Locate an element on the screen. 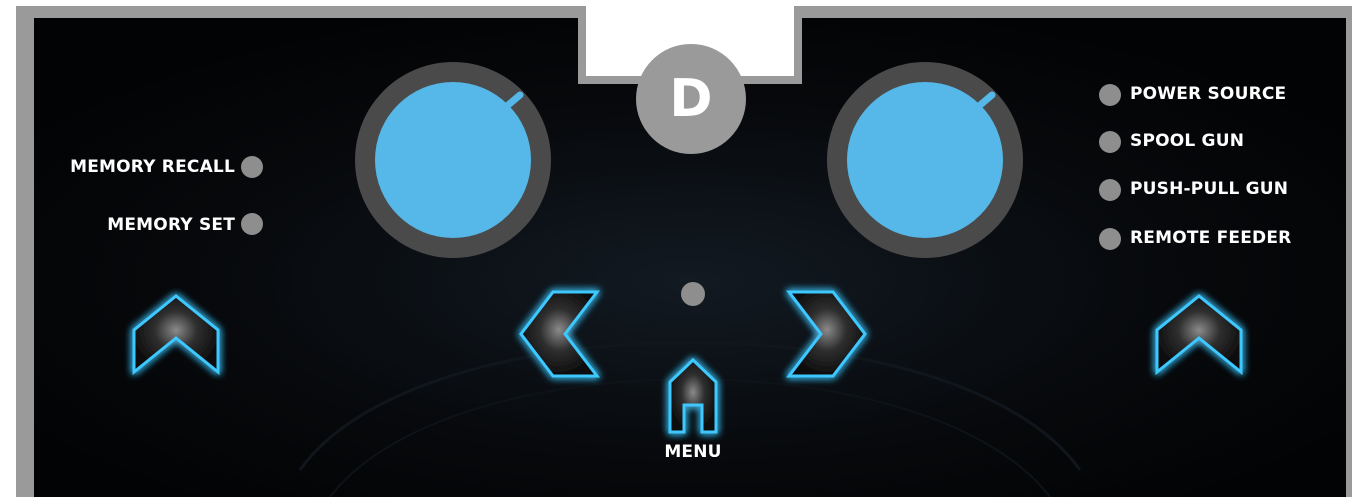 The image size is (1366, 497). left-knob is located at coordinates (453, 160).